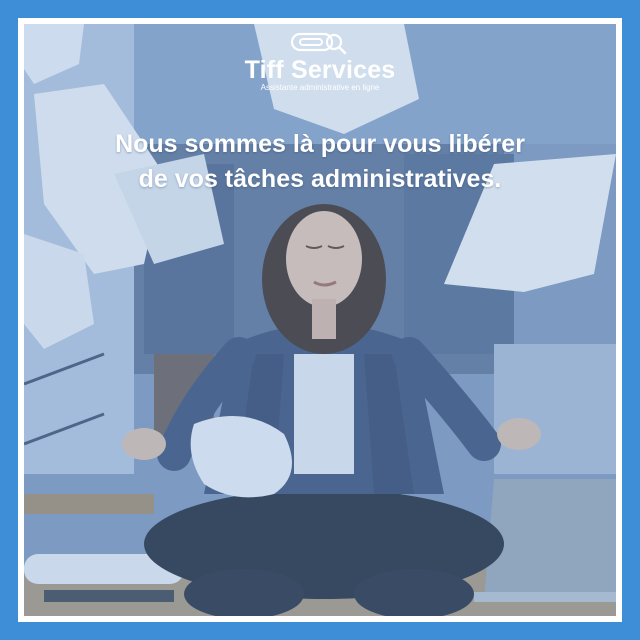 The width and height of the screenshot is (640, 640). What do you see at coordinates (320, 87) in the screenshot?
I see `brand-tagline: Assistante administrative en ligne` at bounding box center [320, 87].